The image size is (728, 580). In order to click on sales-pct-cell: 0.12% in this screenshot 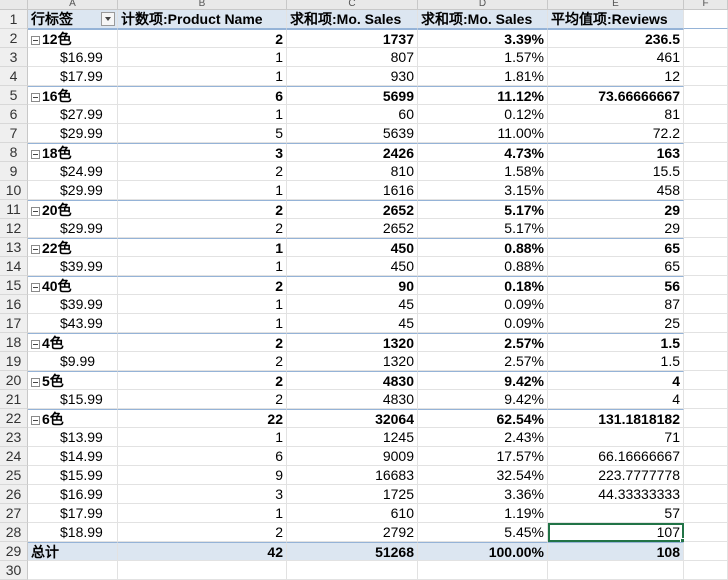, I will do `click(483, 114)`.